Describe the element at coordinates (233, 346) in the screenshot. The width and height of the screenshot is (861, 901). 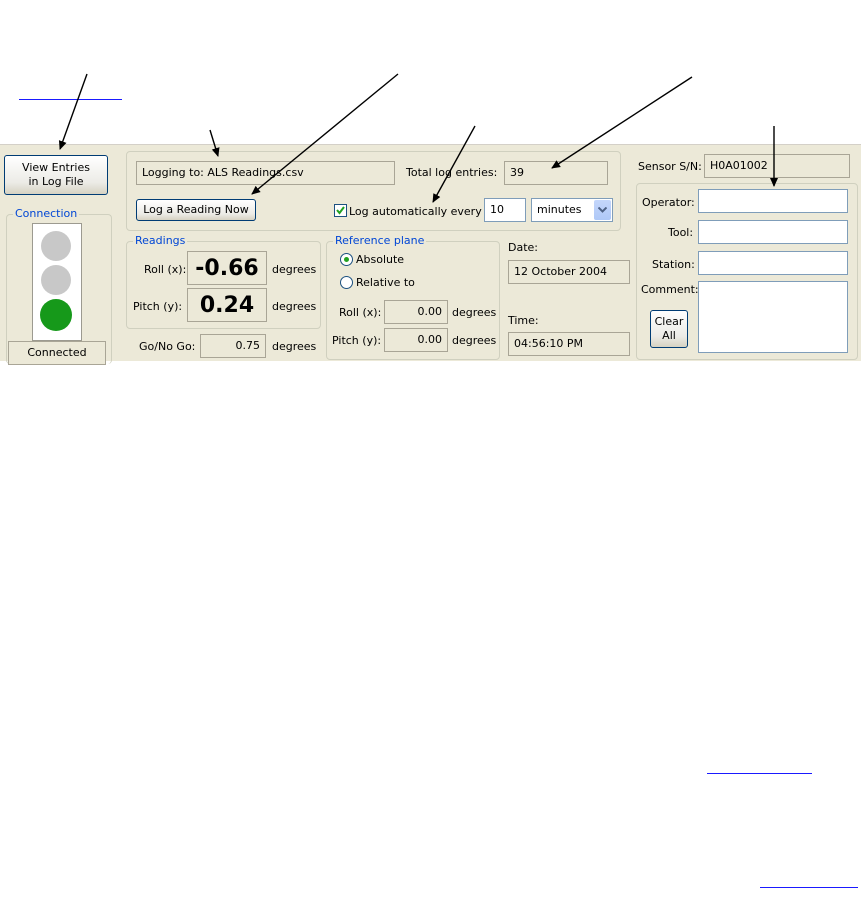
I see `gonogo-field: 0.75` at that location.